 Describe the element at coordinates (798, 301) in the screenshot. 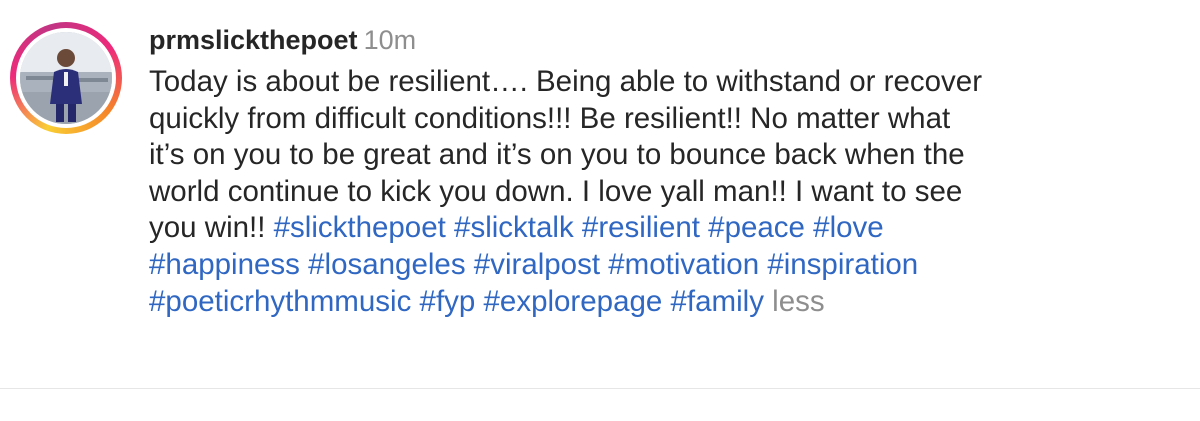

I see `less-button: less` at that location.